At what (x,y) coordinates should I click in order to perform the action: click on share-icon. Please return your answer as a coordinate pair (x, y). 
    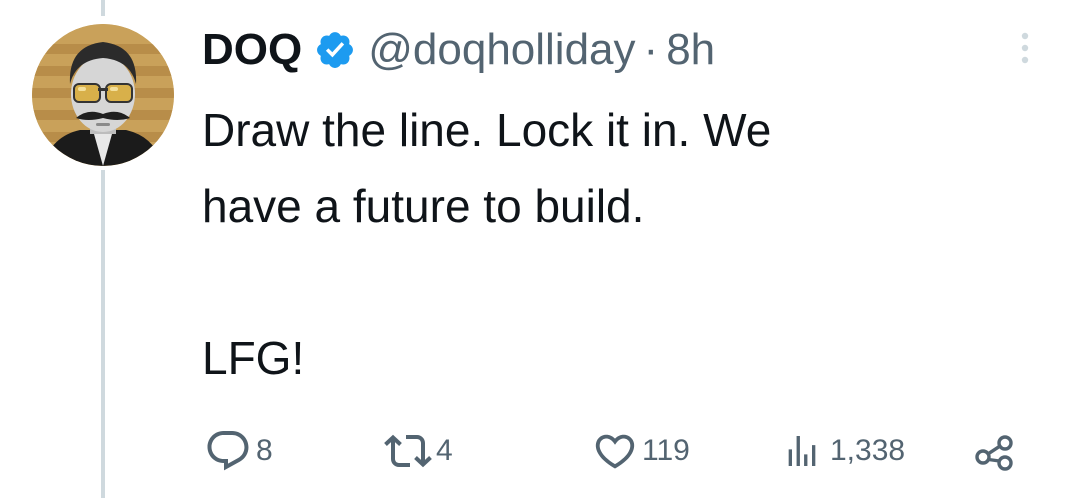
    Looking at the image, I should click on (994, 451).